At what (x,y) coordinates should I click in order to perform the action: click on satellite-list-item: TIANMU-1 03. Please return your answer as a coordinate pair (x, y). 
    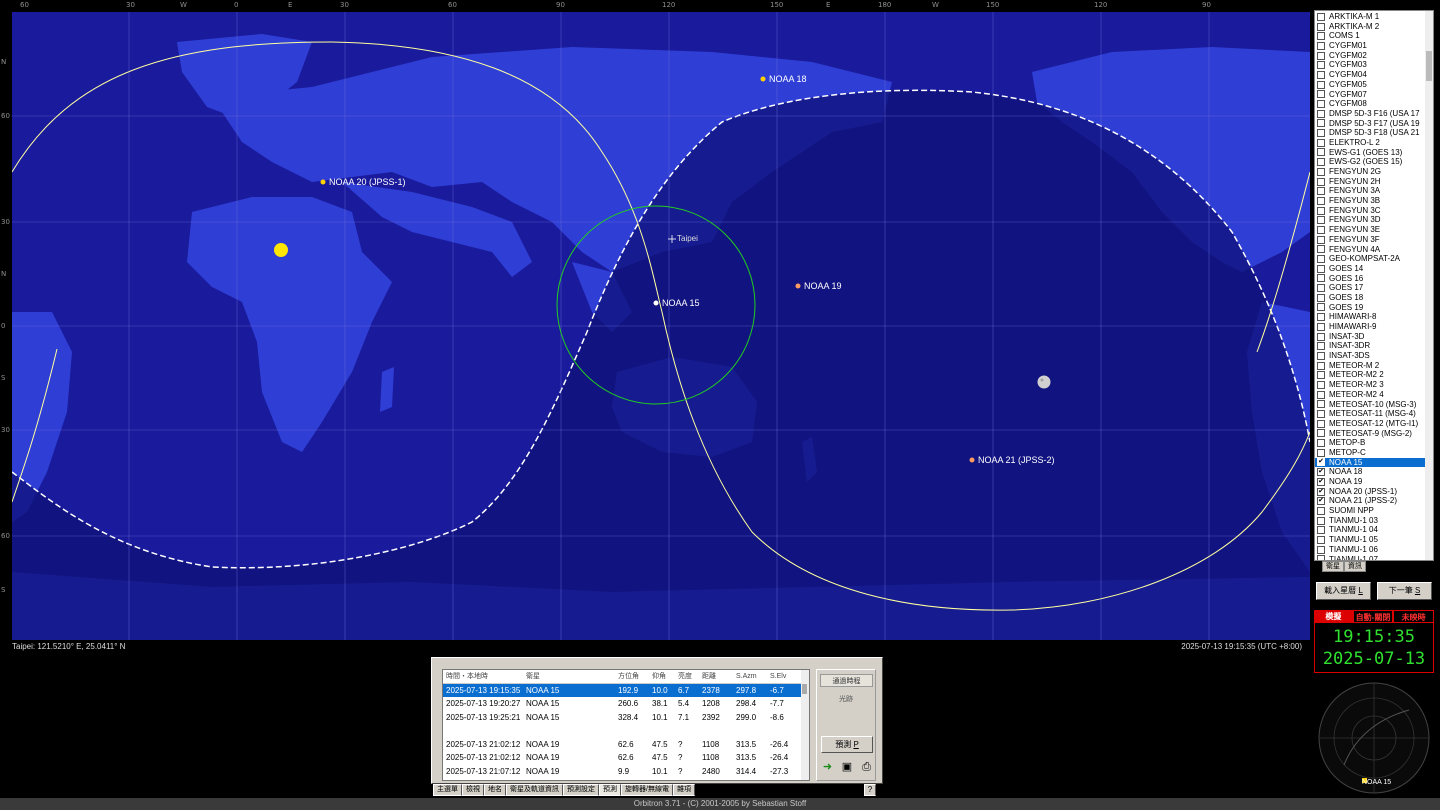
    Looking at the image, I should click on (1374, 521).